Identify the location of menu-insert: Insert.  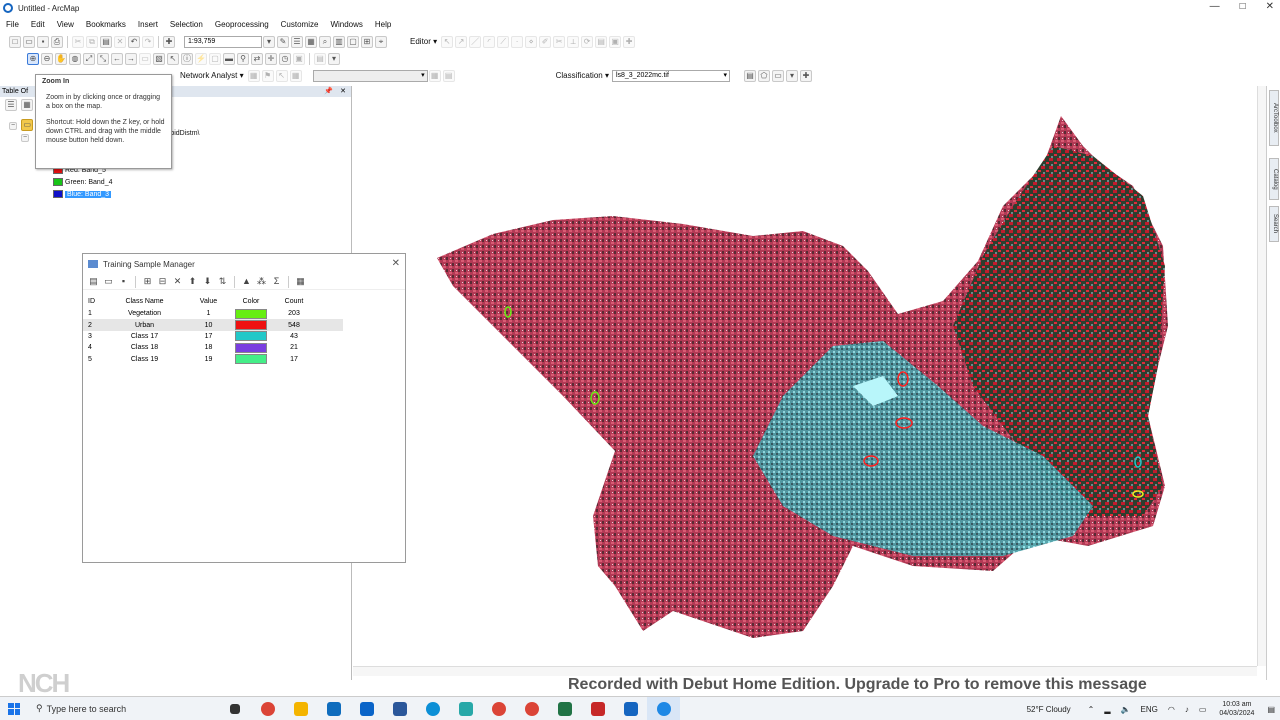
(148, 24).